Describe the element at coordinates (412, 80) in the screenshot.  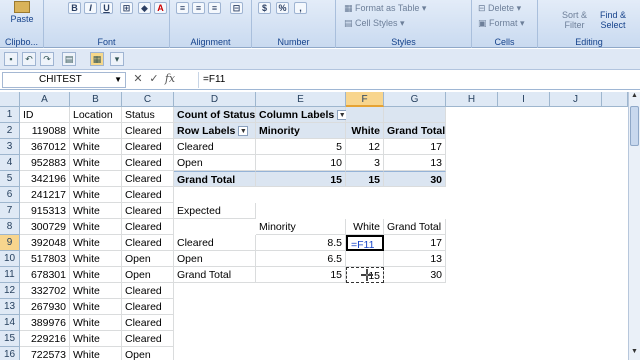
I see `formula-input: =F11` at that location.